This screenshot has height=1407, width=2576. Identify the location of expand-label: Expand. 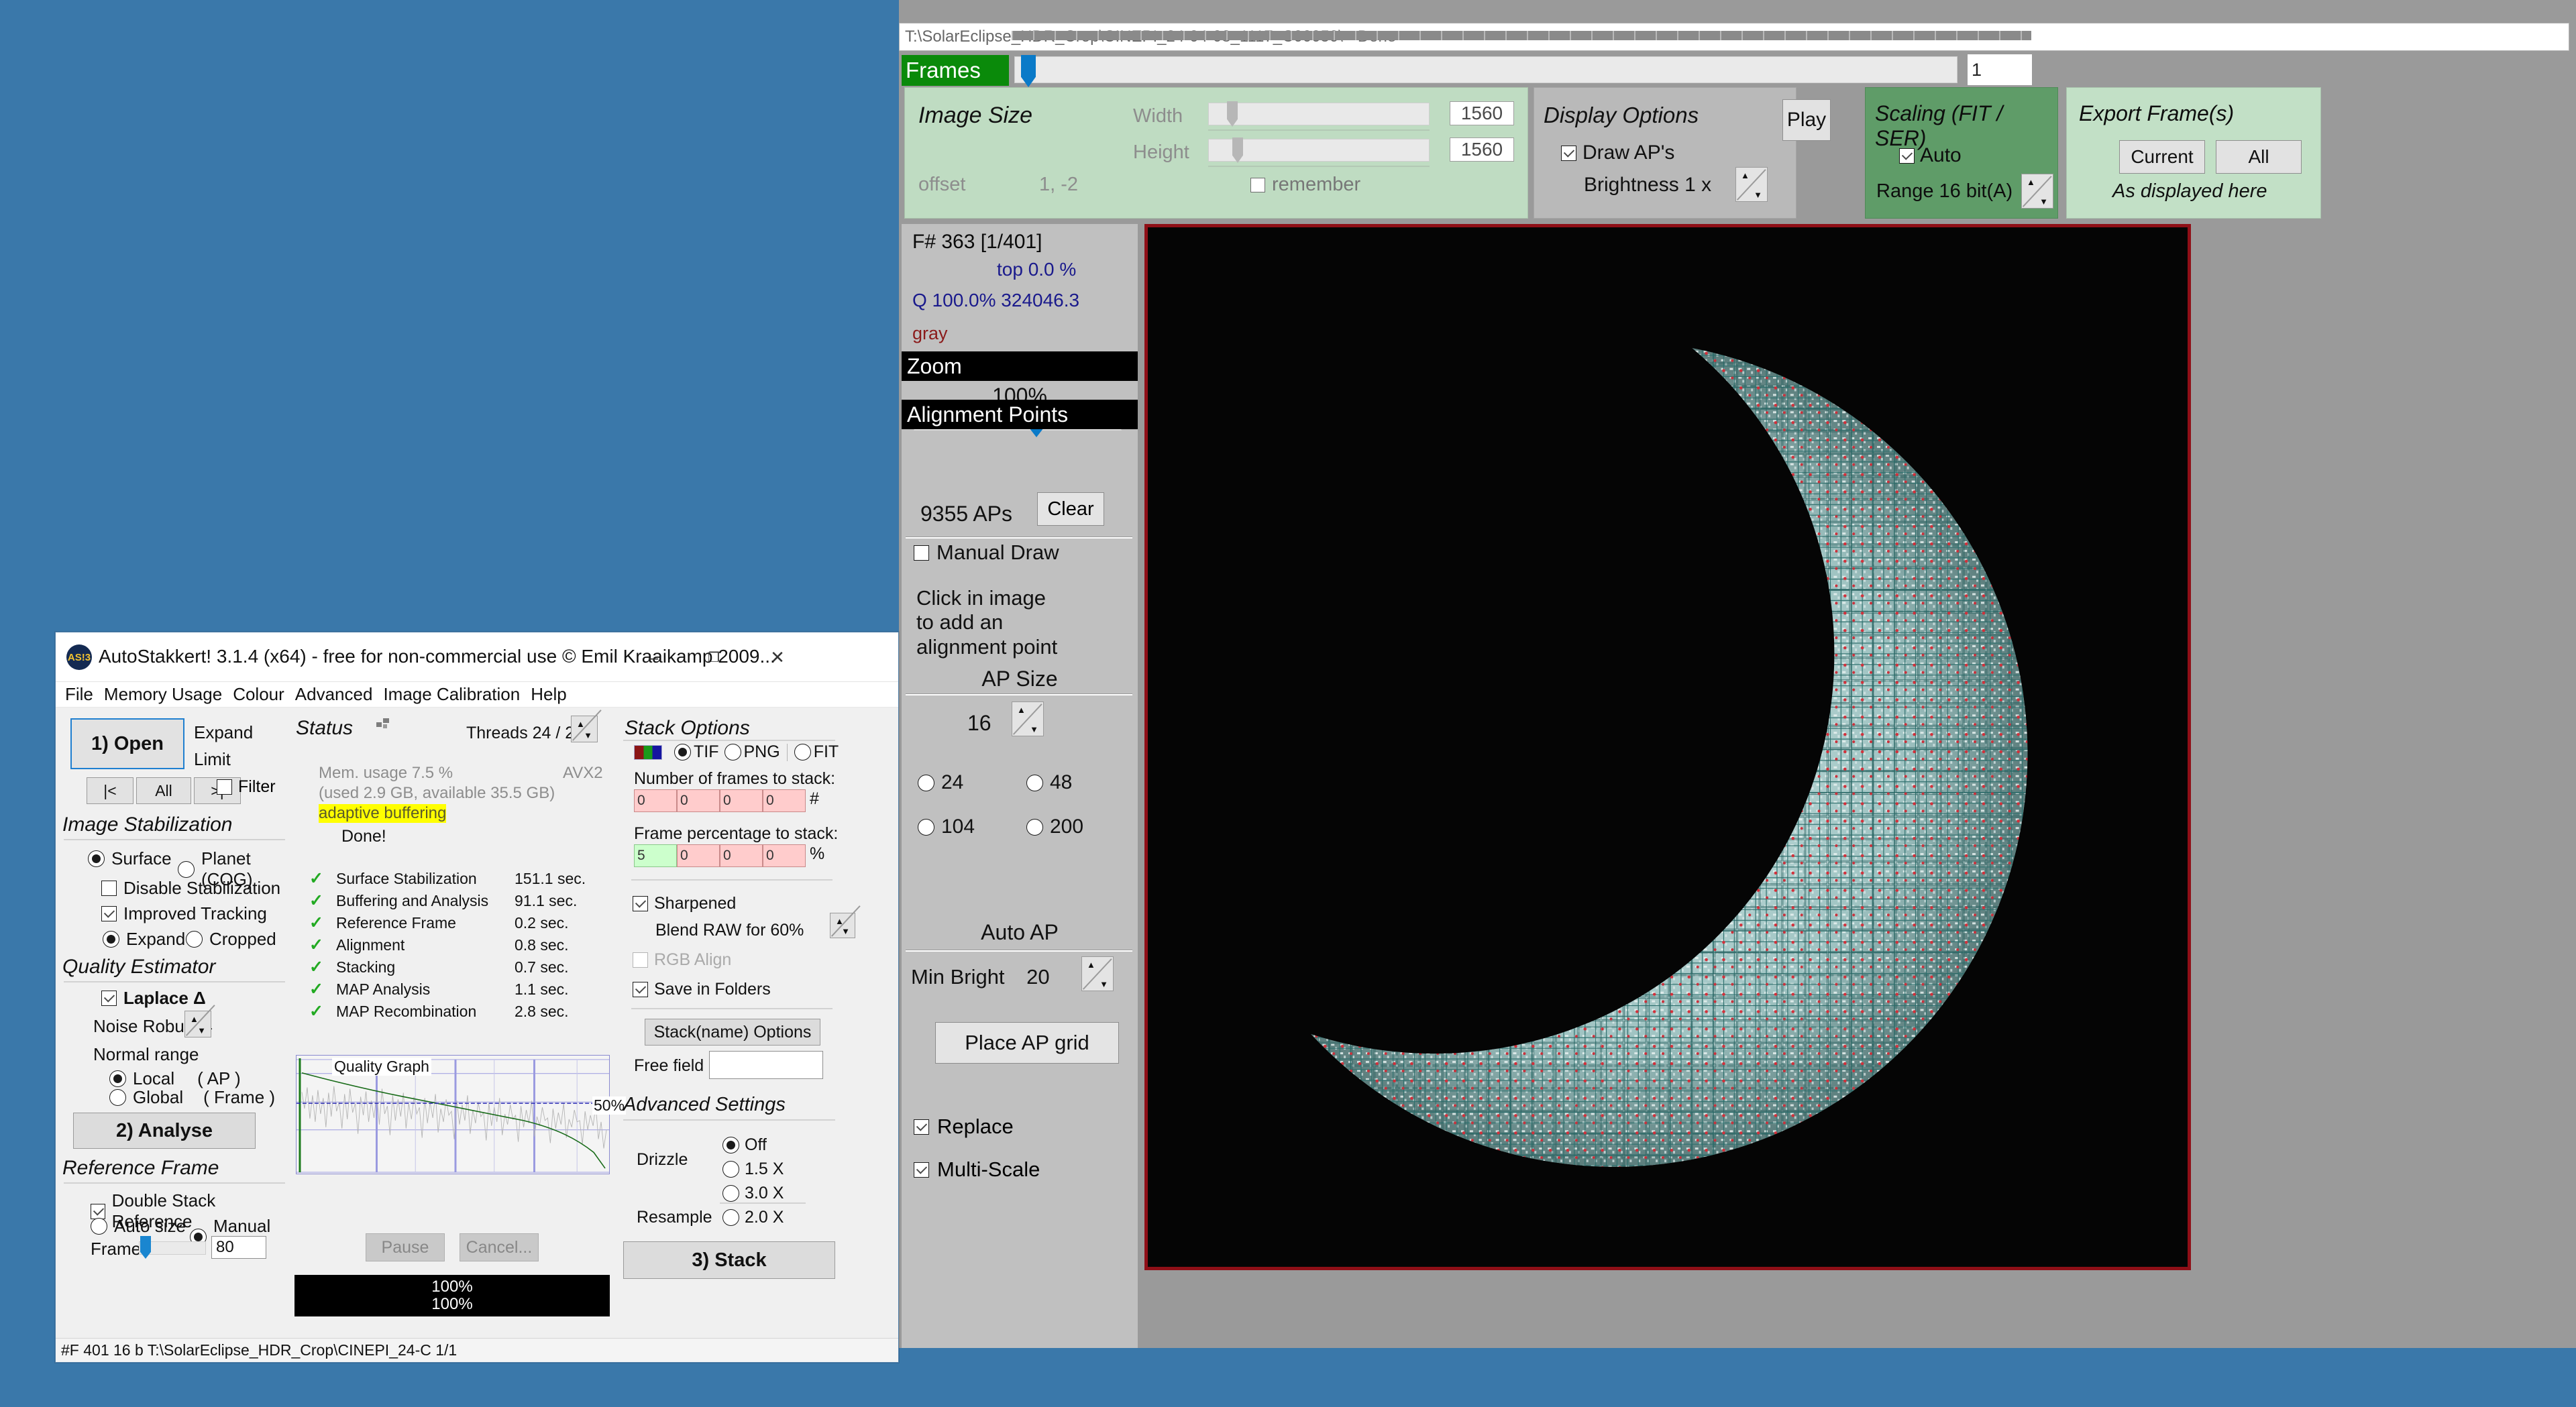
(223, 732).